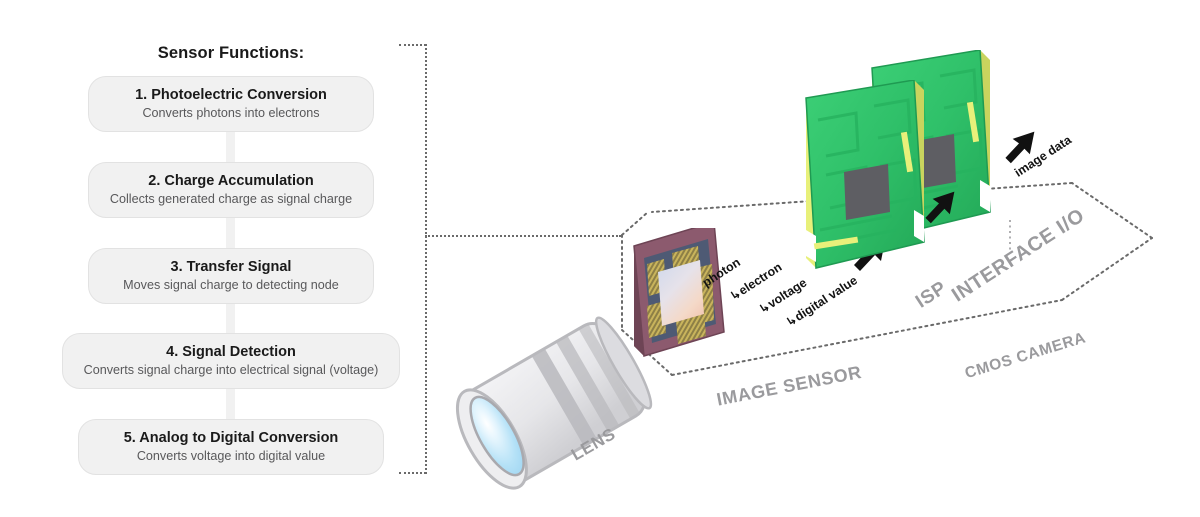  What do you see at coordinates (231, 351) in the screenshot?
I see `step-4-title: 4. Signal Detection` at bounding box center [231, 351].